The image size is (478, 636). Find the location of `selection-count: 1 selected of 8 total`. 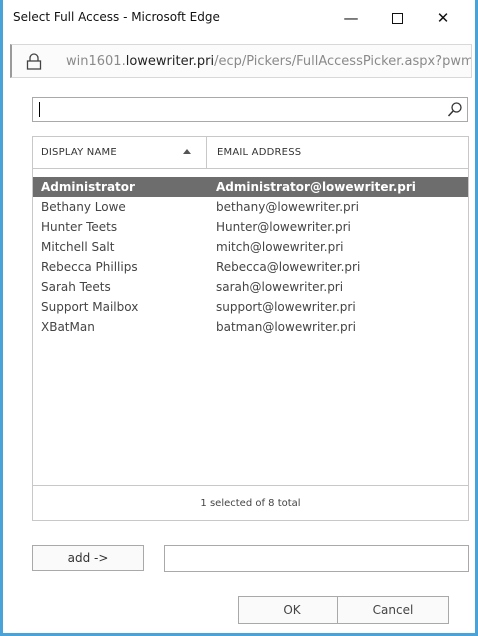

selection-count: 1 selected of 8 total is located at coordinates (250, 502).